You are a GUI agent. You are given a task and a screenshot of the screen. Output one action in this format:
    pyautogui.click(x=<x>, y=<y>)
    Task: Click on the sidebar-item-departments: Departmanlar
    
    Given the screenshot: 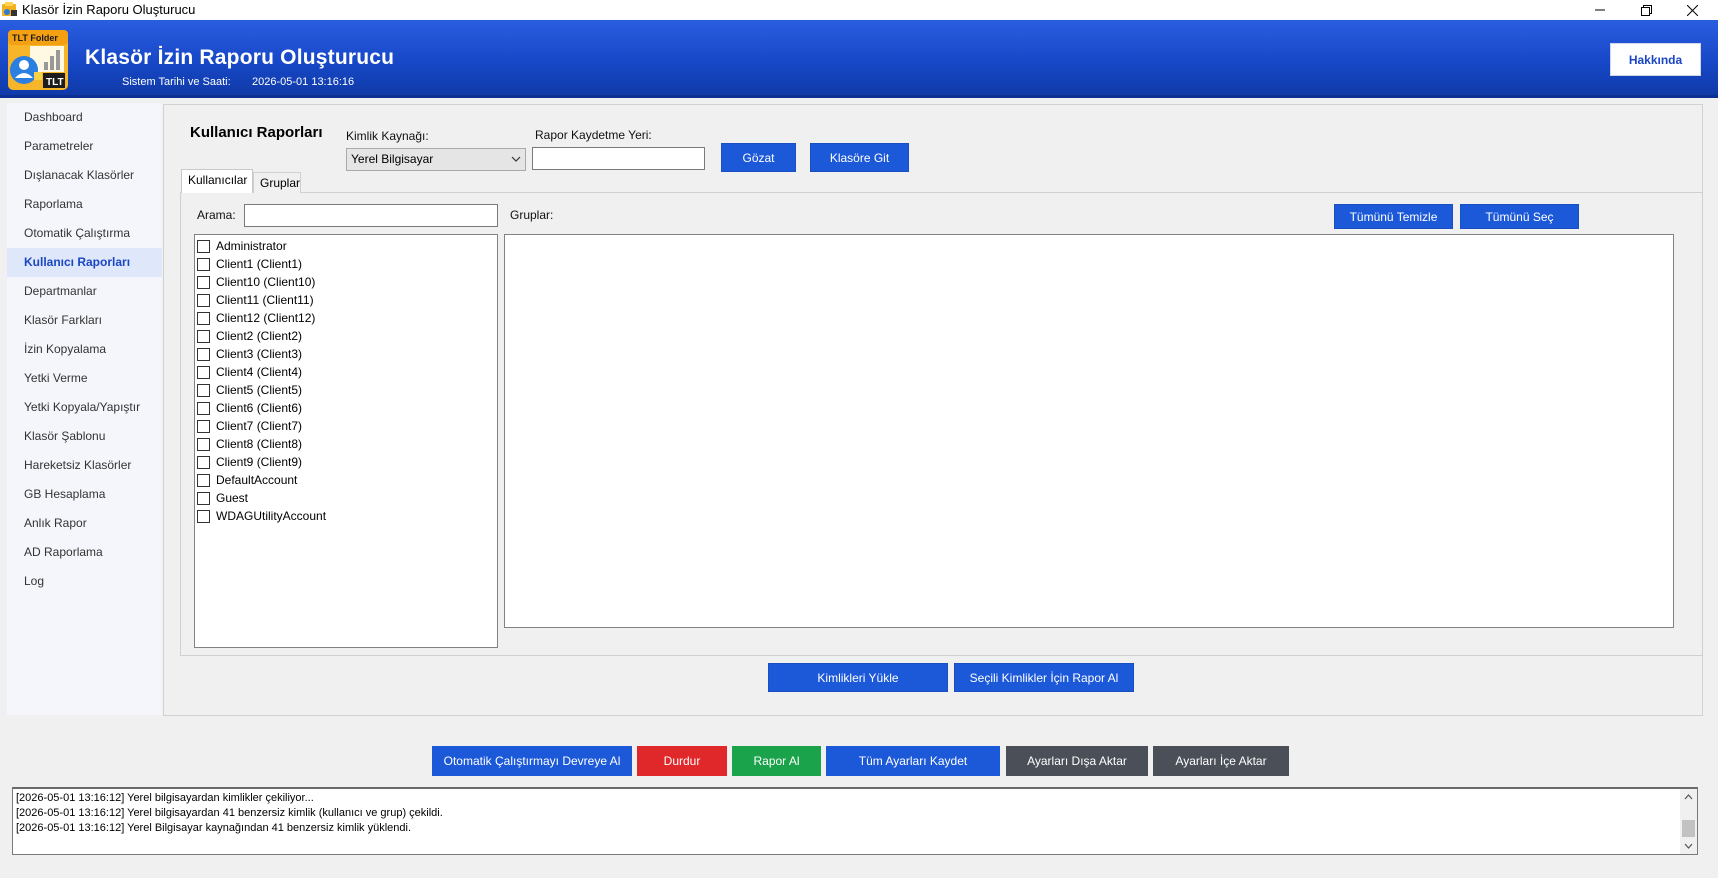 What is the action you would take?
    pyautogui.click(x=84, y=291)
    